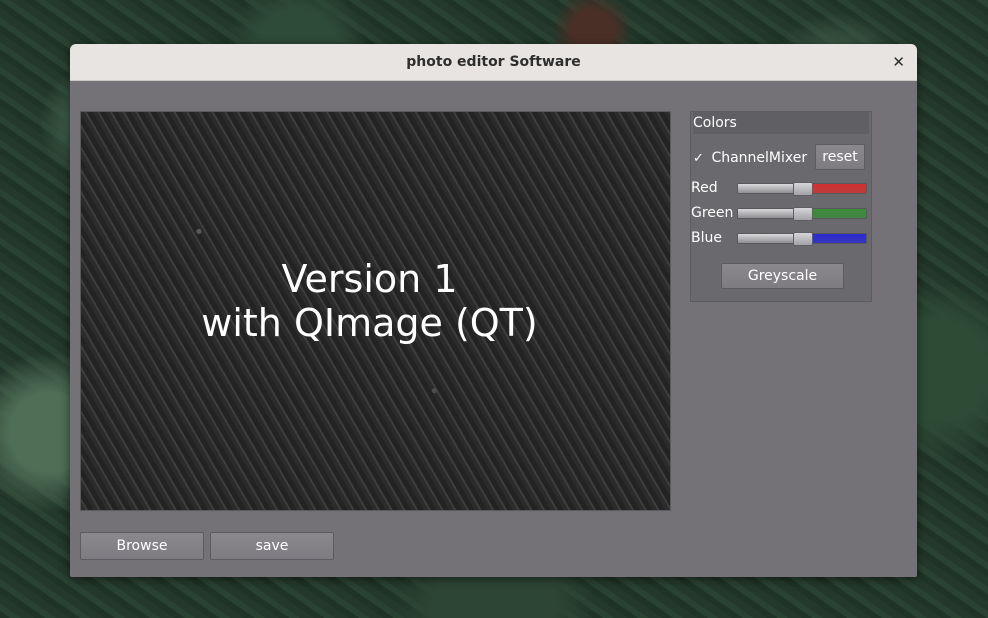 The image size is (988, 618). I want to click on green-slider-label: Green, so click(712, 213).